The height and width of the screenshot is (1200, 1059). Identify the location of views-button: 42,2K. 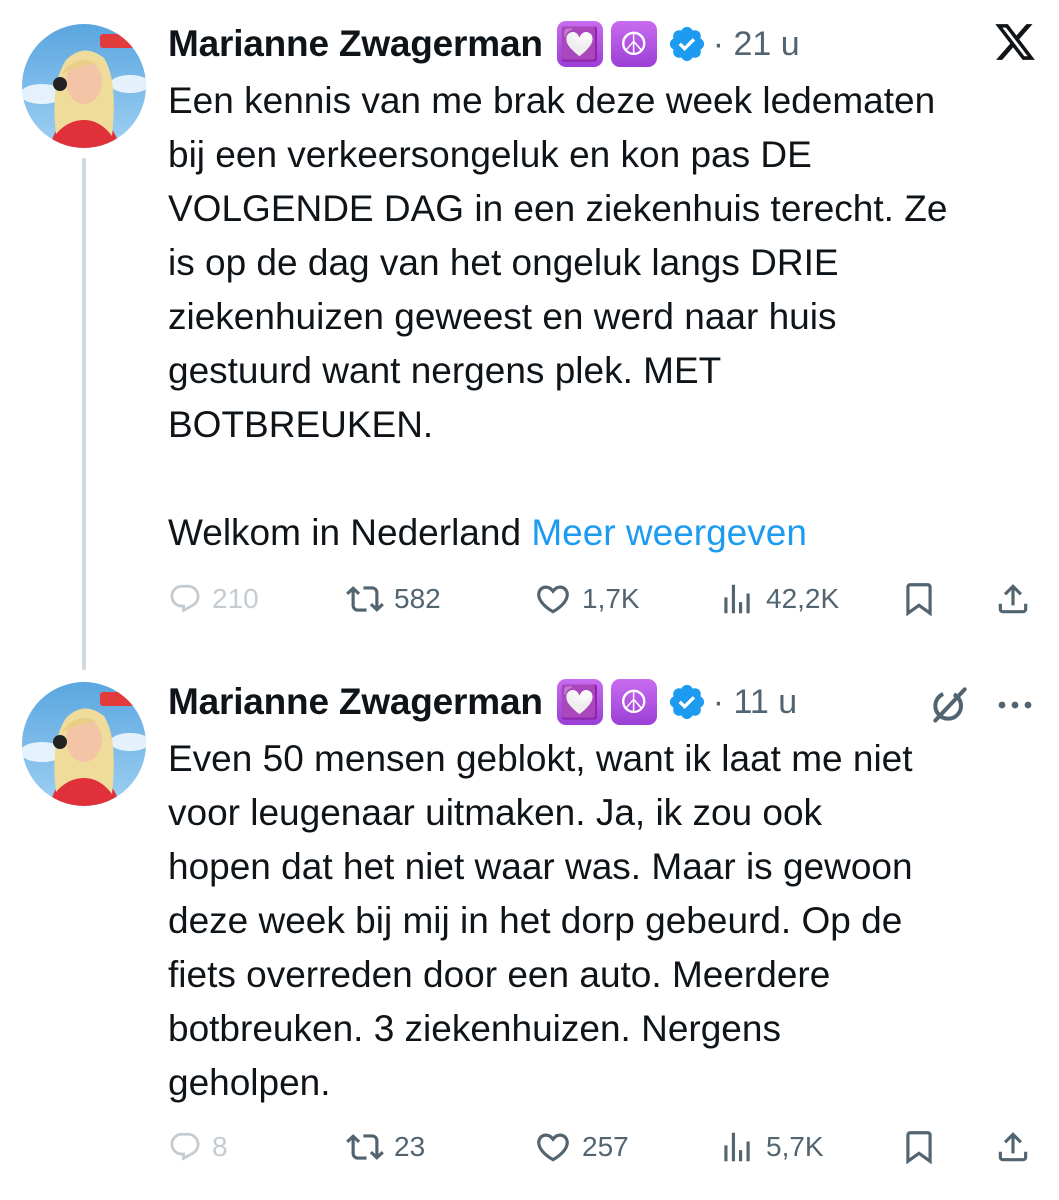
(778, 599).